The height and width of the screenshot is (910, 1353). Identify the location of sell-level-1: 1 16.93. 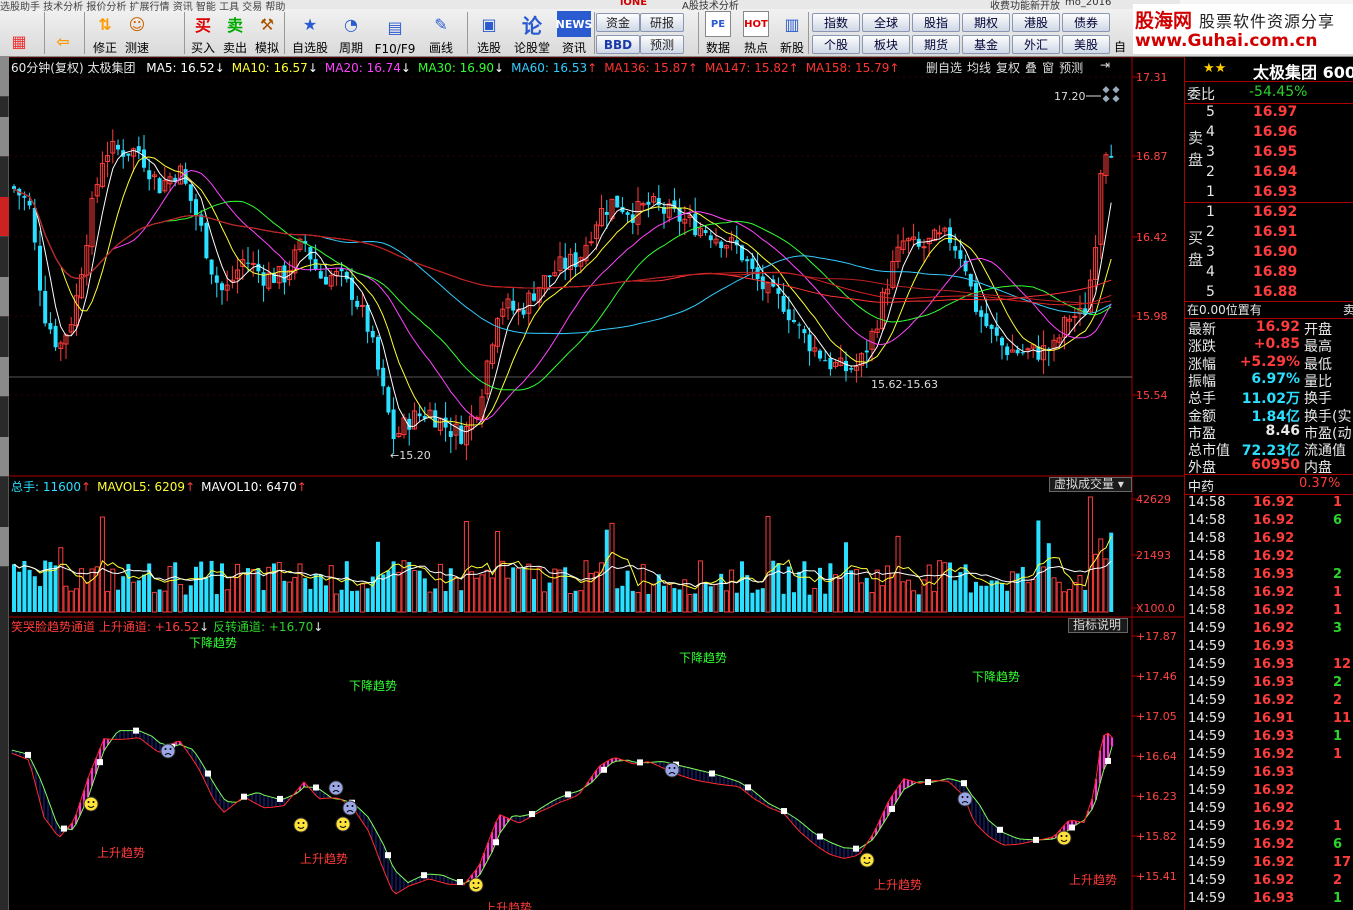
(1269, 193).